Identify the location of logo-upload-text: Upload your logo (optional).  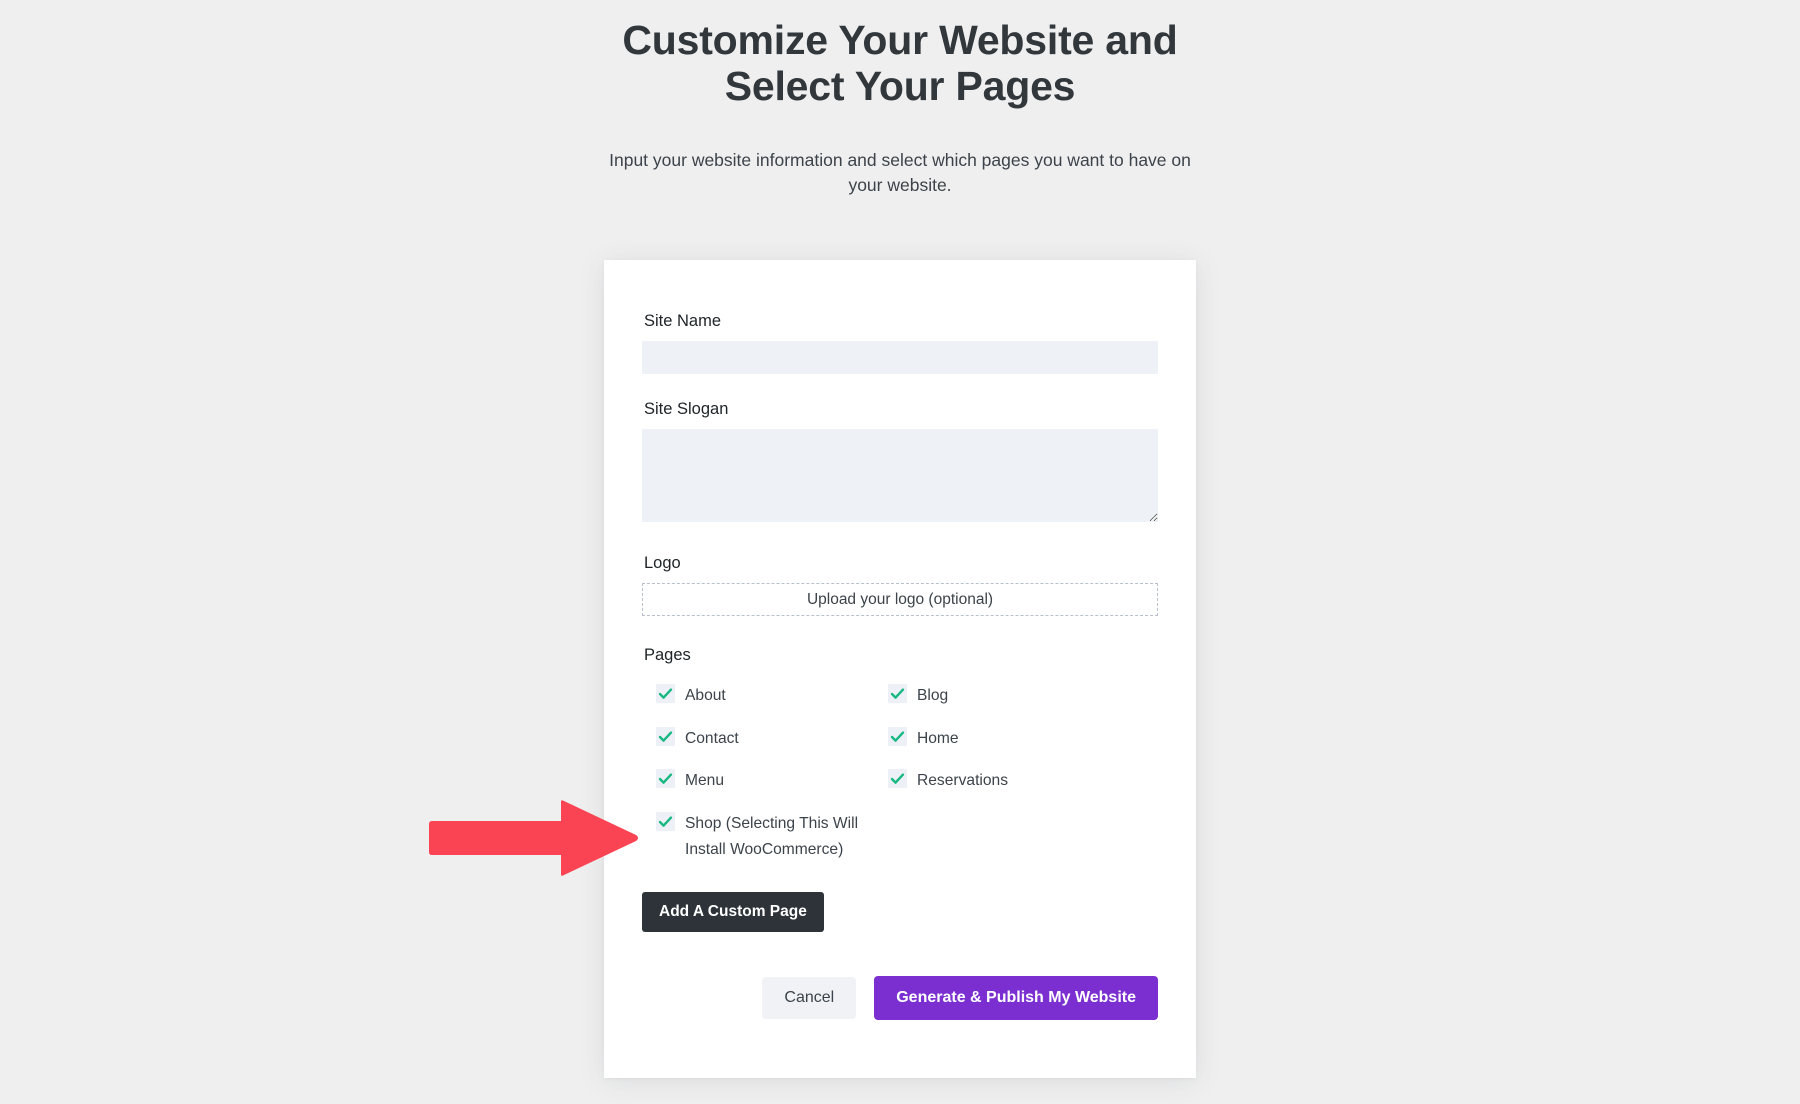
(900, 599).